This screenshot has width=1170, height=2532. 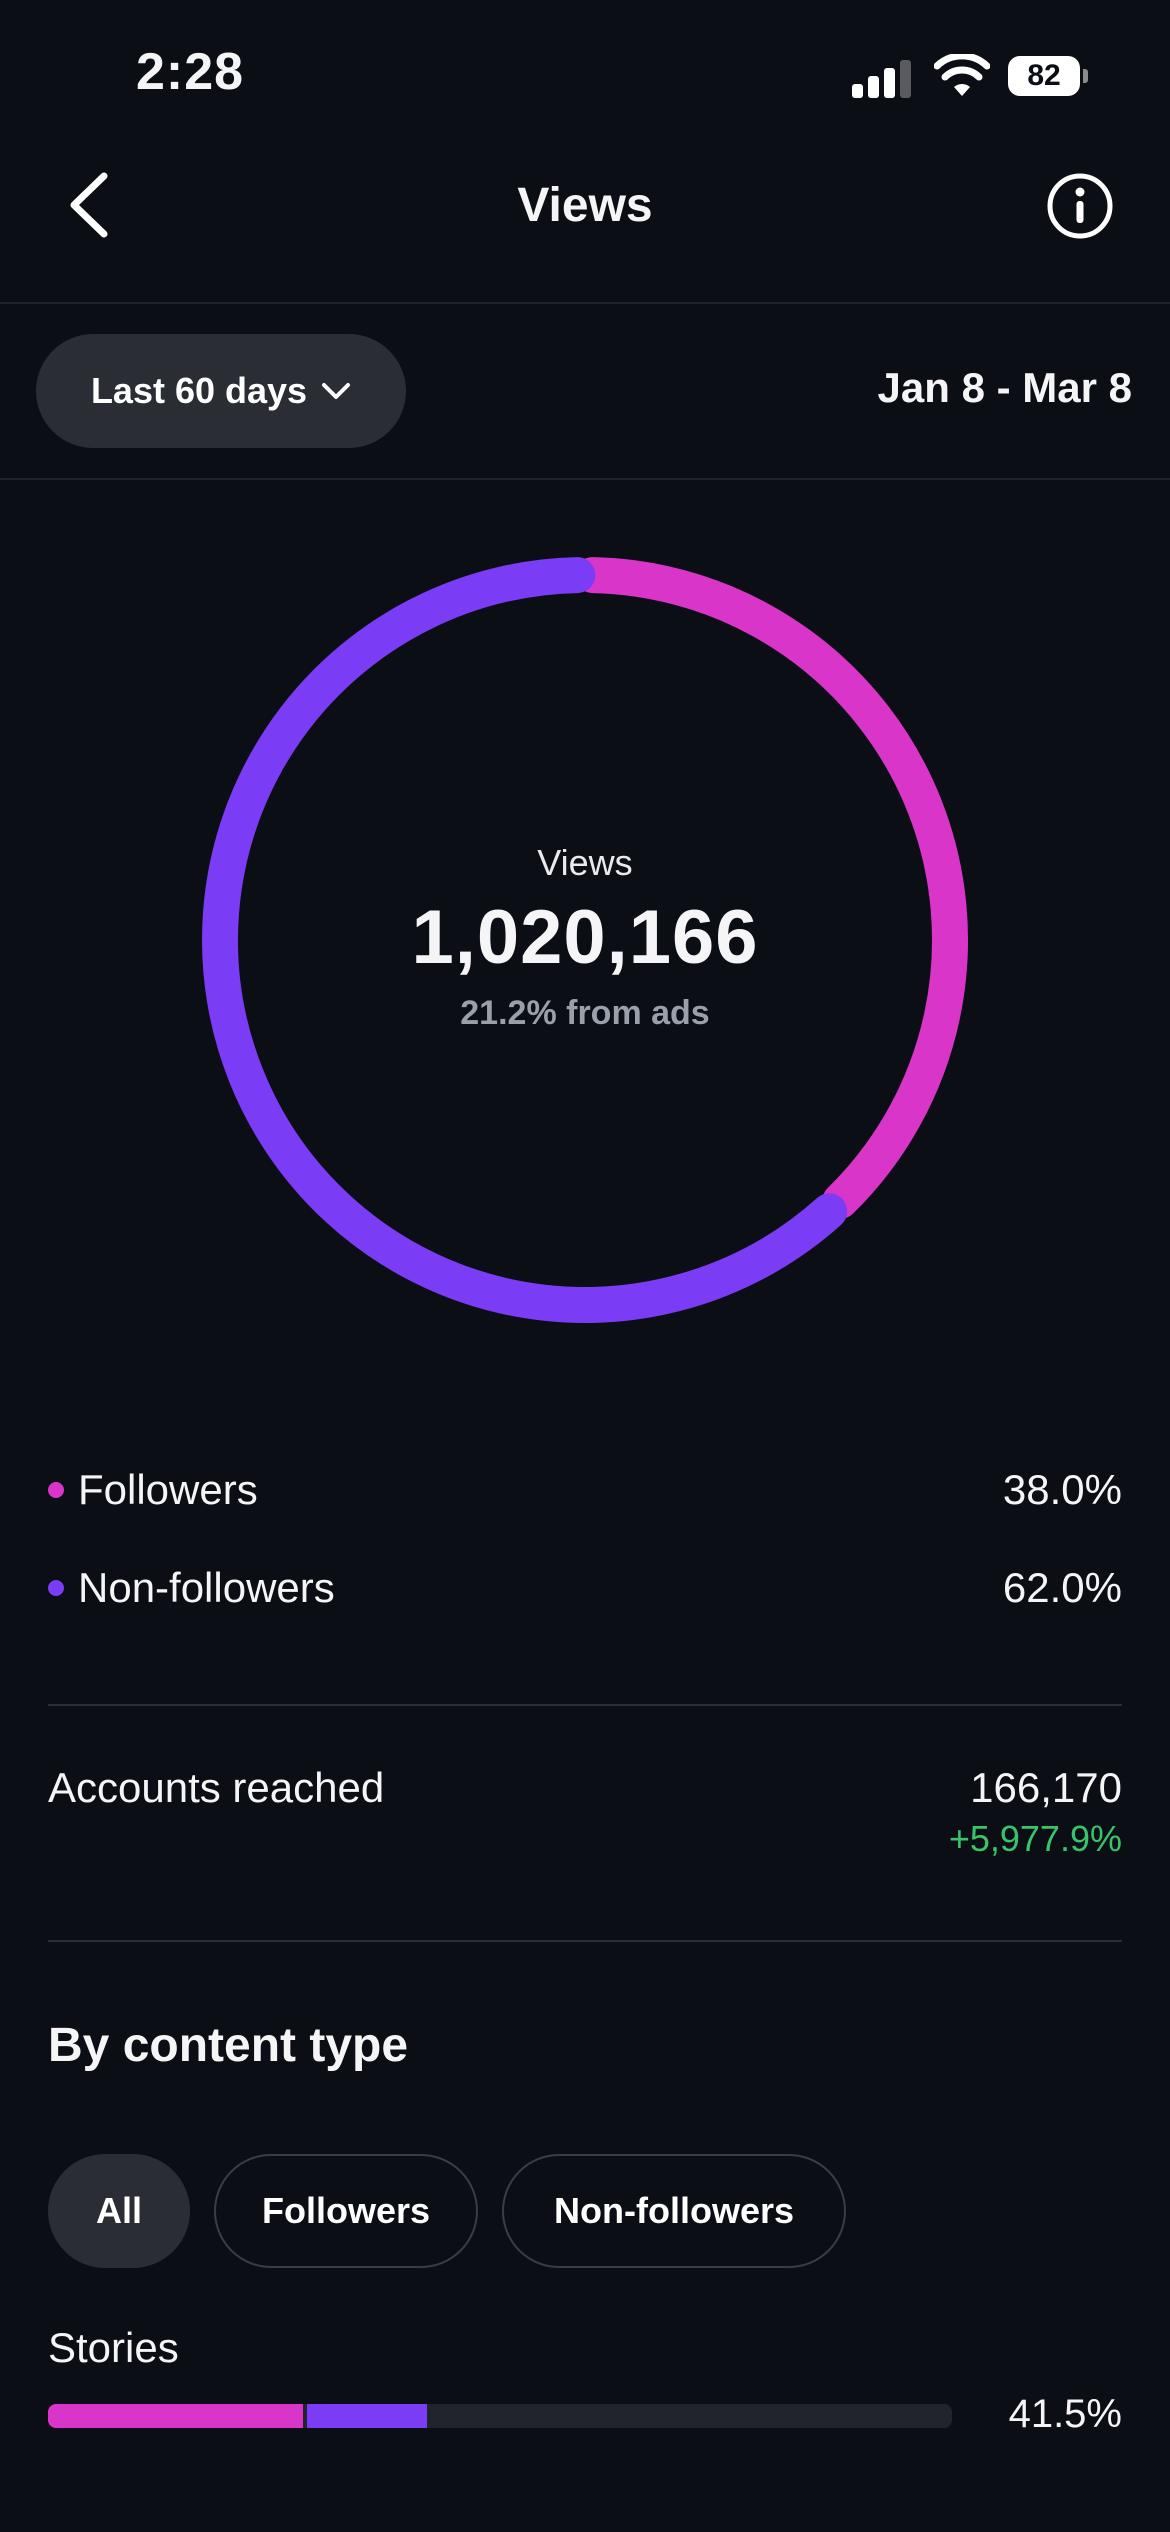 I want to click on page-title: Views, so click(x=585, y=205).